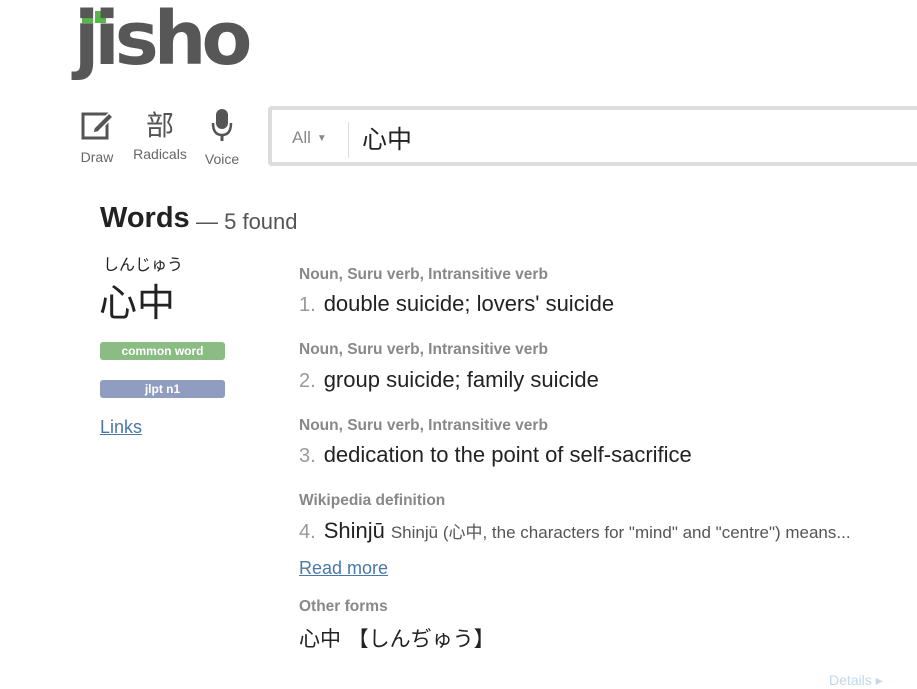  Describe the element at coordinates (307, 305) in the screenshot. I see `meaning-number: 1.` at that location.